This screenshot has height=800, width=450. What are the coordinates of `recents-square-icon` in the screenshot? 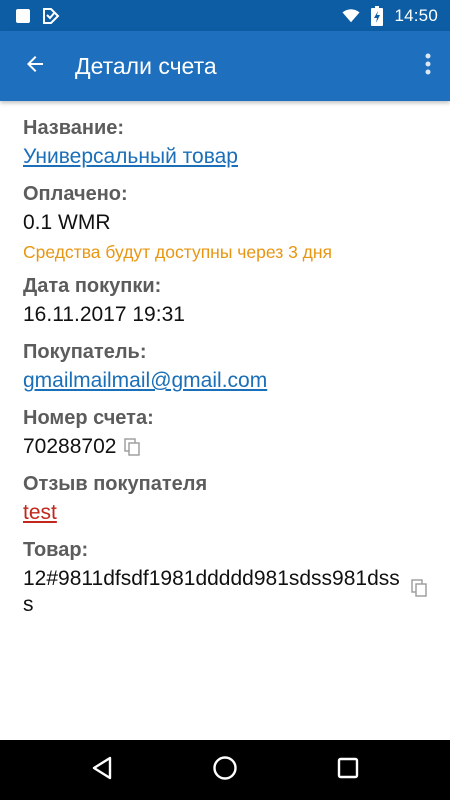 It's located at (348, 770).